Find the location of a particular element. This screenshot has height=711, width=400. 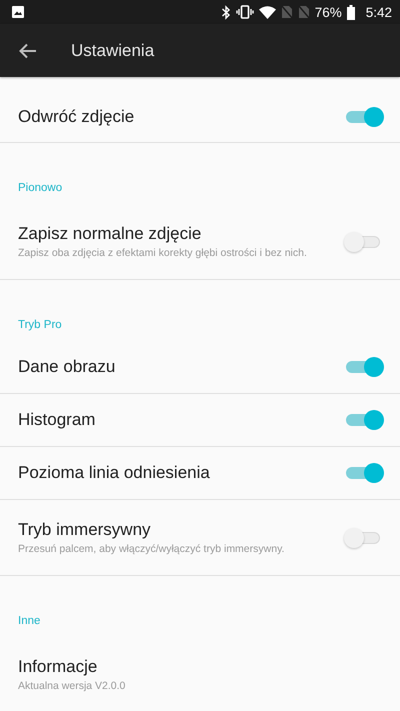

section-header: Pionowo is located at coordinates (40, 188).